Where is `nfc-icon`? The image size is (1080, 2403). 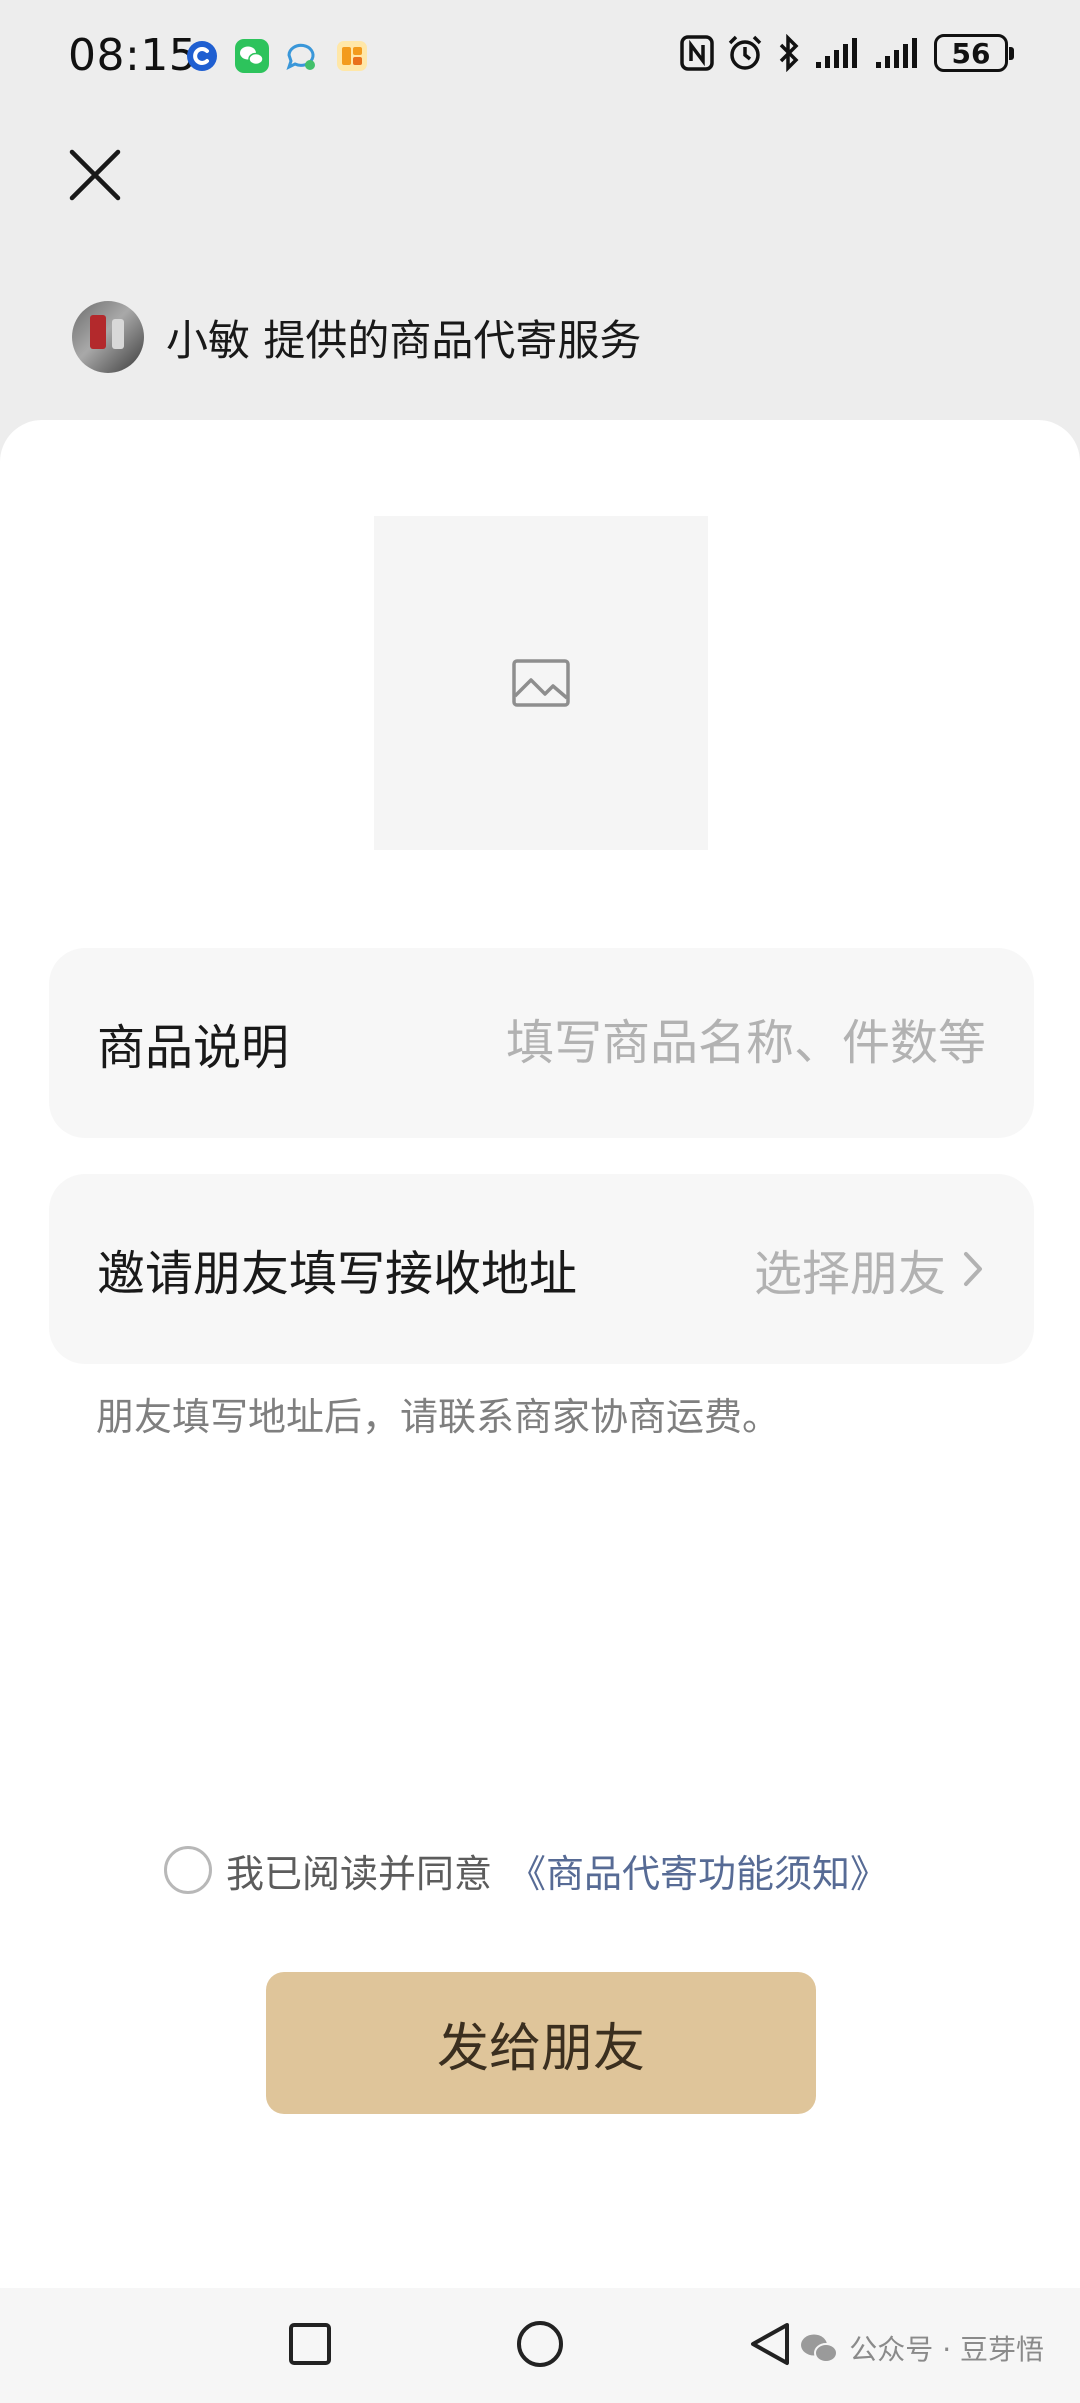 nfc-icon is located at coordinates (697, 53).